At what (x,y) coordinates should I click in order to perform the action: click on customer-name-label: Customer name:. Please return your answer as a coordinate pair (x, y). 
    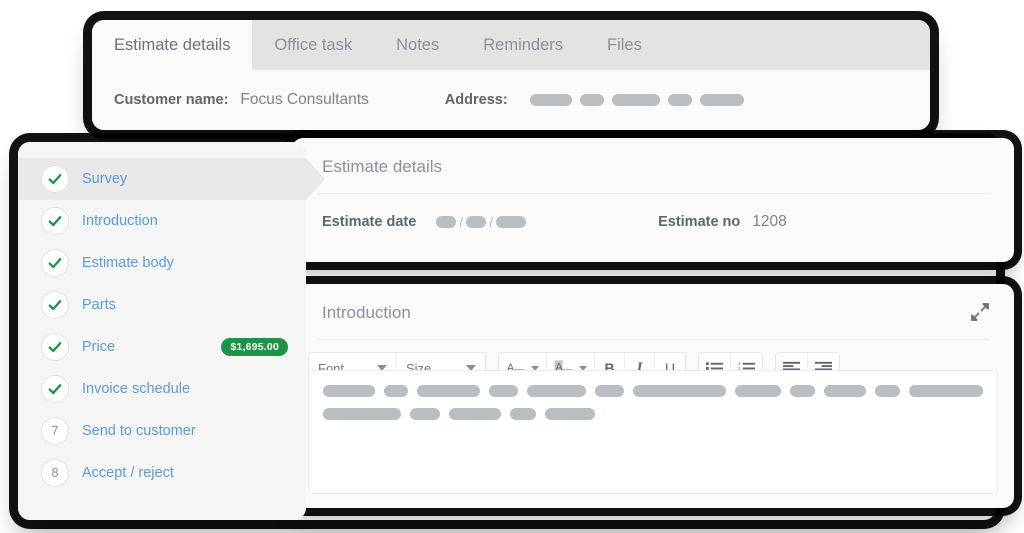
    Looking at the image, I should click on (171, 100).